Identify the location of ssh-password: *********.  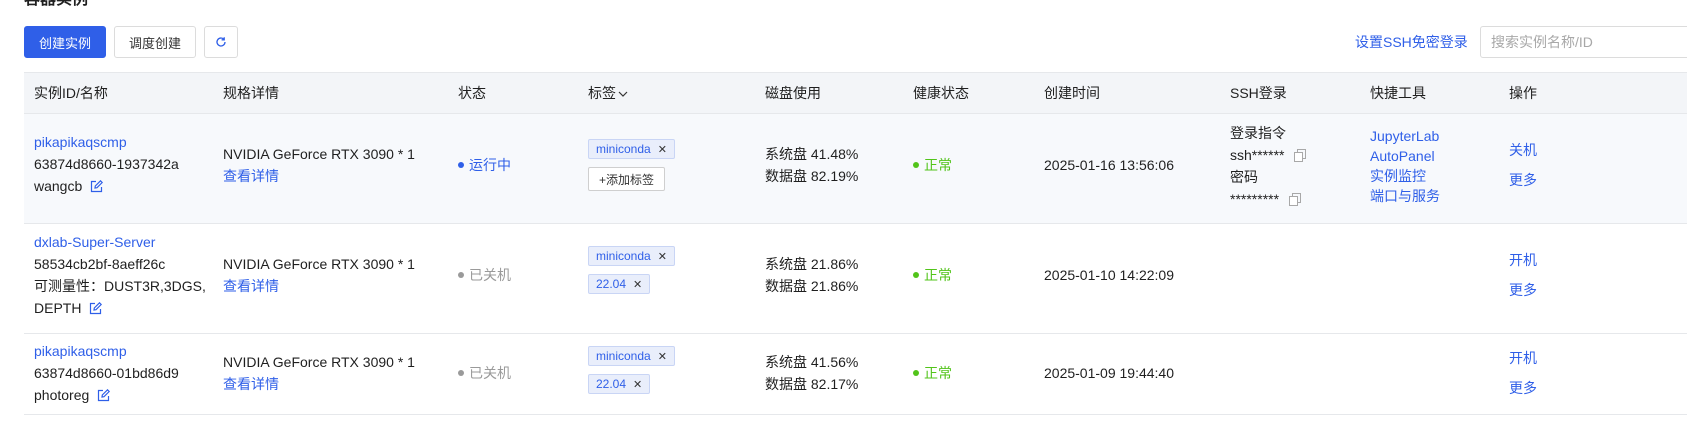
(1268, 199).